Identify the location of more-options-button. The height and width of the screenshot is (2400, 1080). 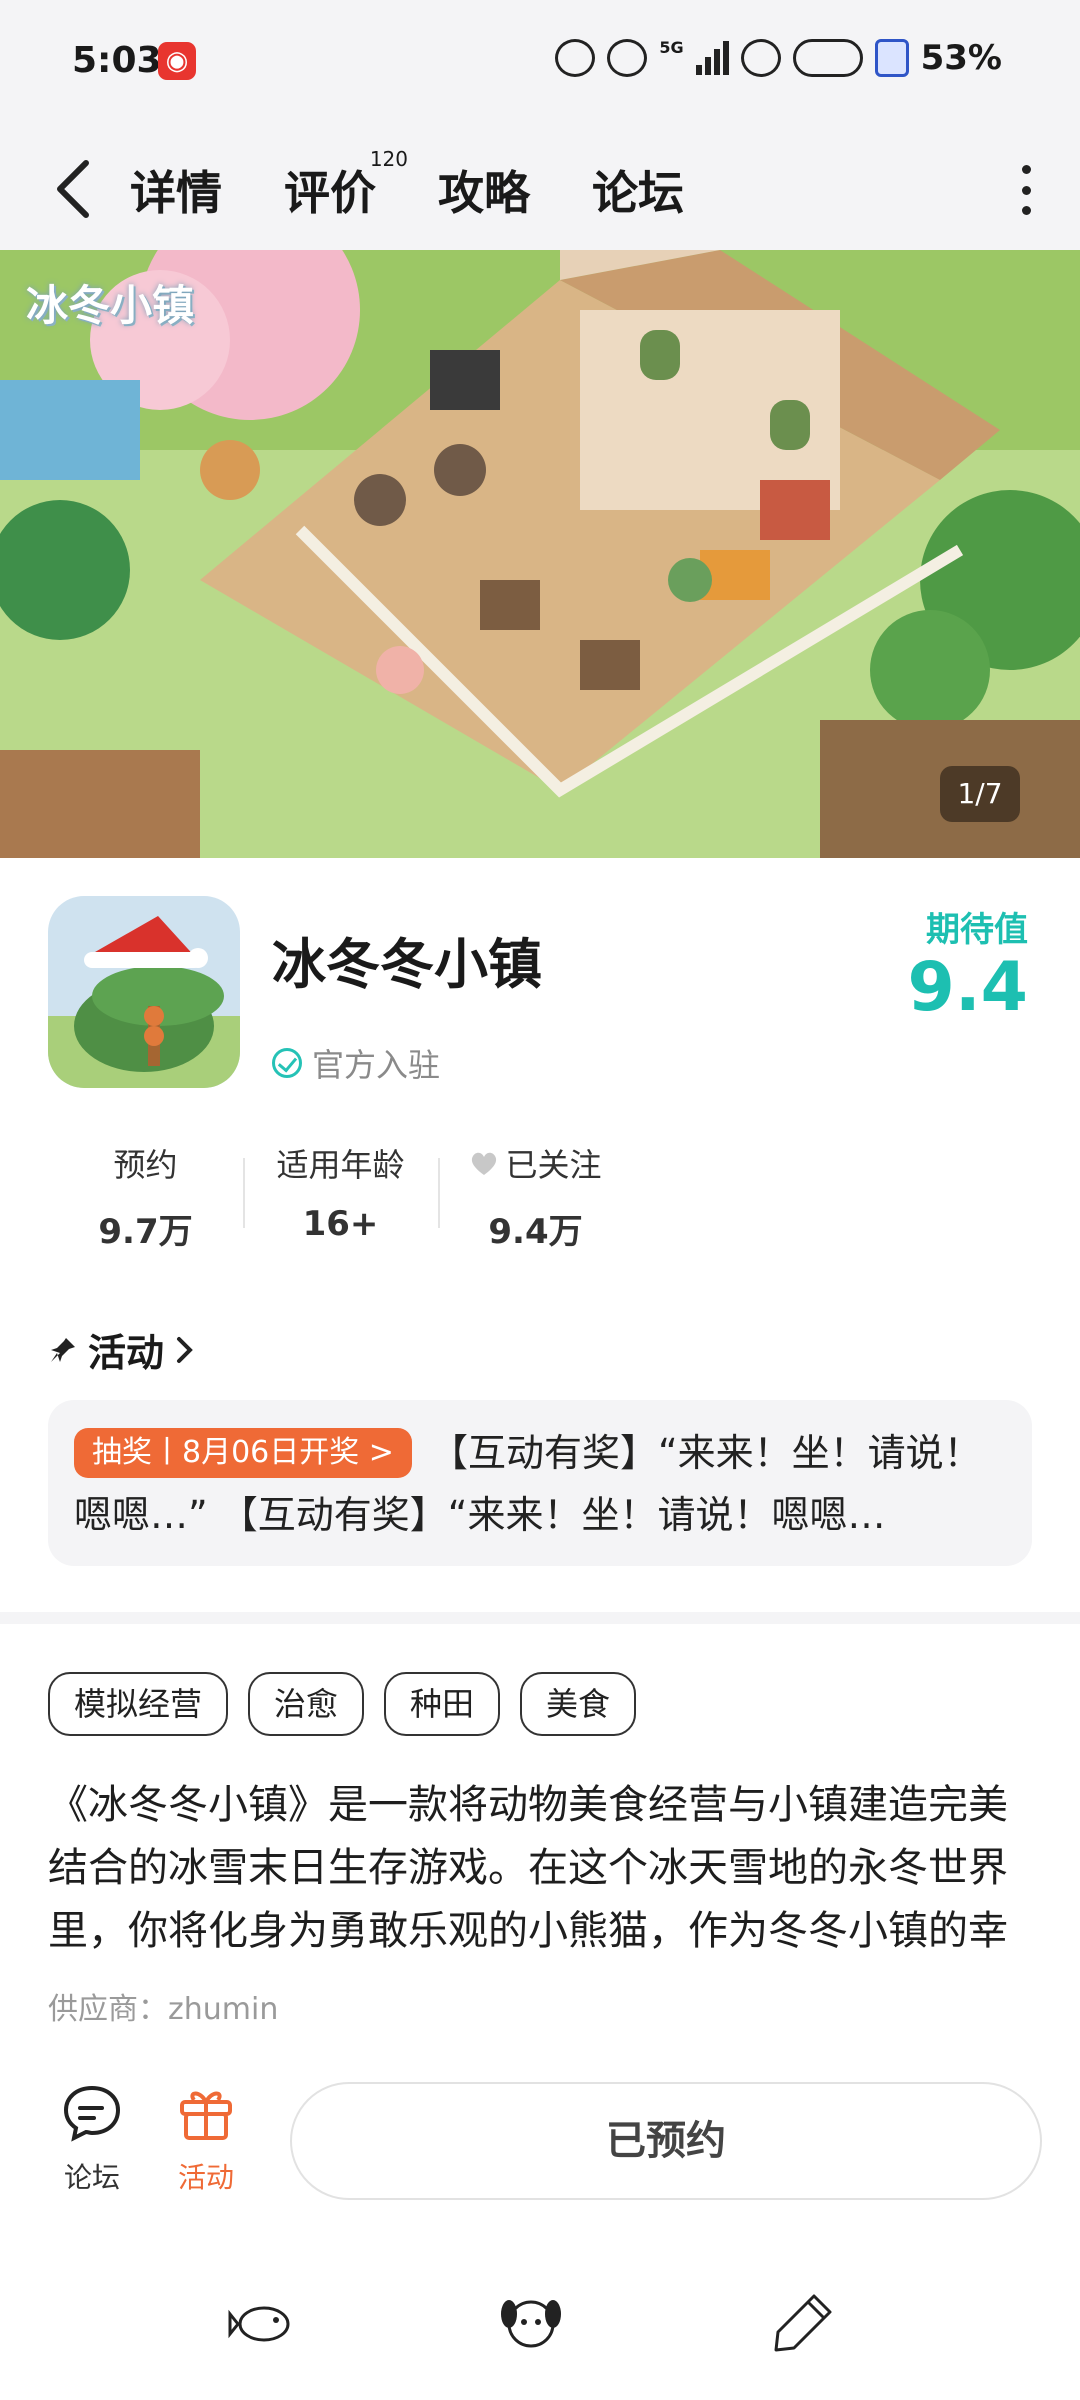
(1026, 190).